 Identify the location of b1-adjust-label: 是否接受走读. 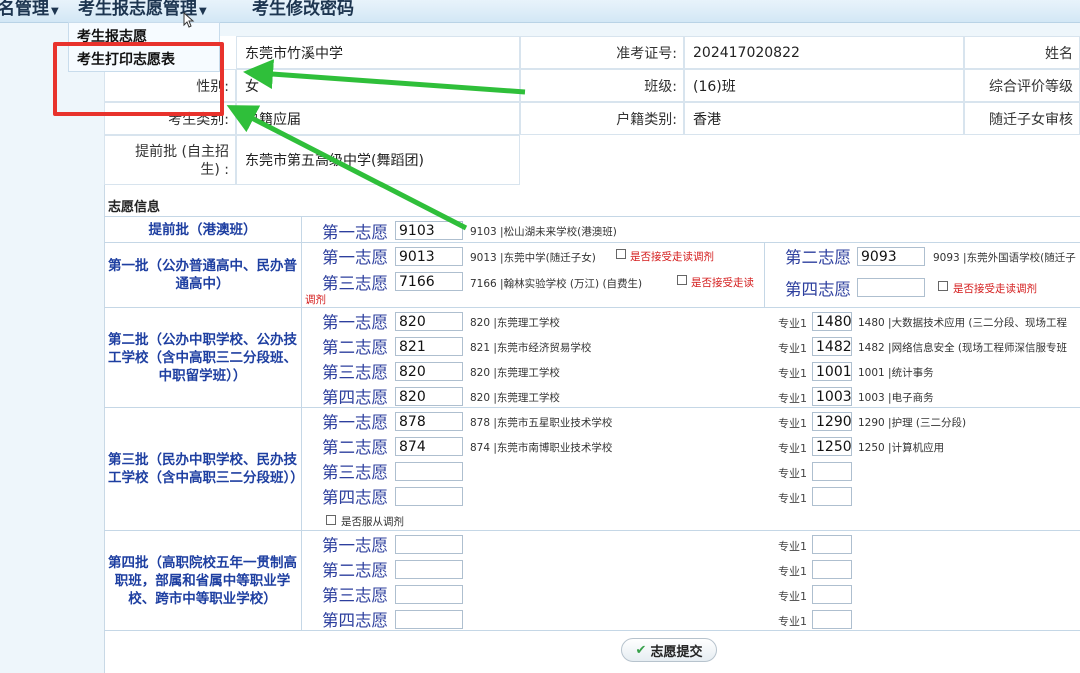
(722, 283).